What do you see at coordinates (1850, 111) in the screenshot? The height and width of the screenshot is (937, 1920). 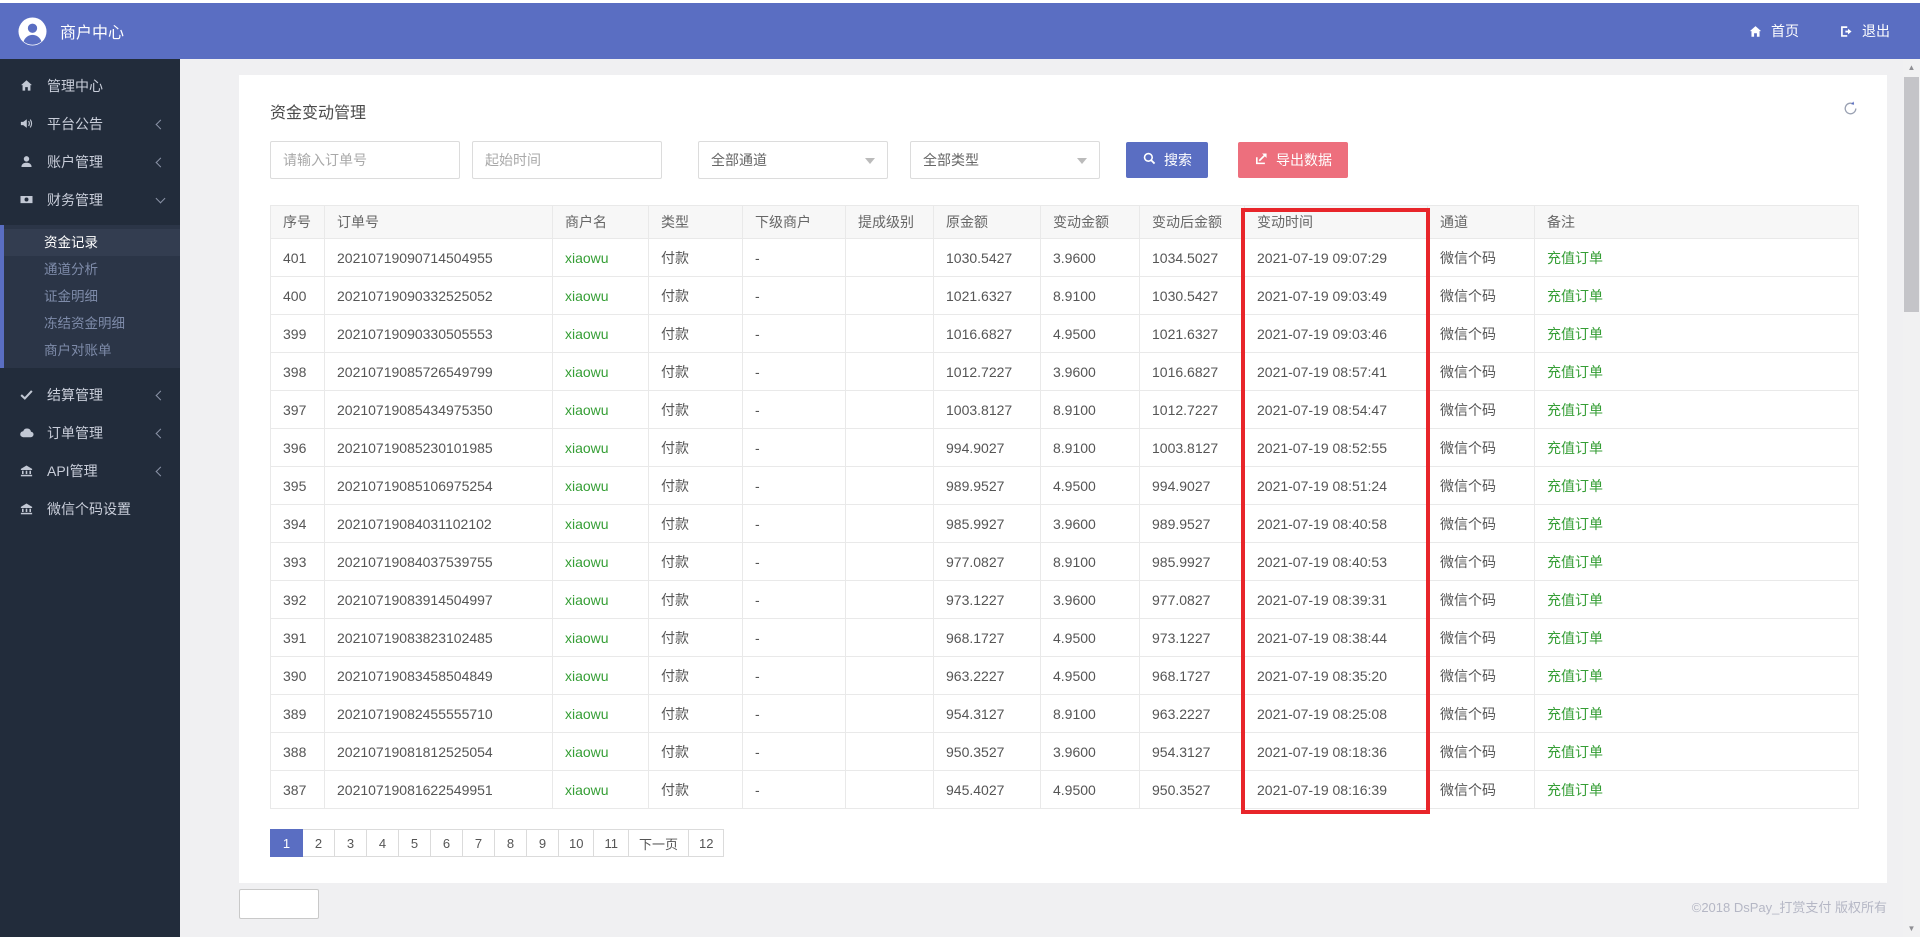 I see `refresh-button` at bounding box center [1850, 111].